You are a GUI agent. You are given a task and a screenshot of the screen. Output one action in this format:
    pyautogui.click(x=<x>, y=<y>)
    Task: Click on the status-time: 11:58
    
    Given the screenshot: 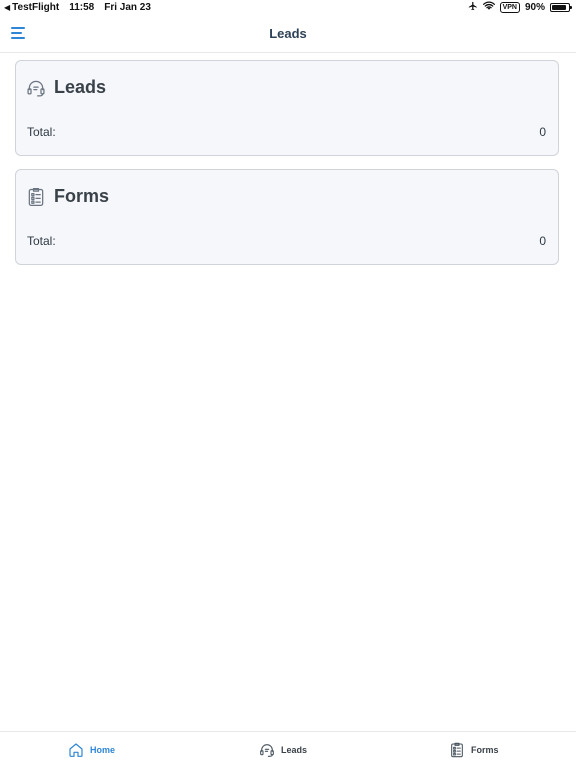 What is the action you would take?
    pyautogui.click(x=82, y=7)
    